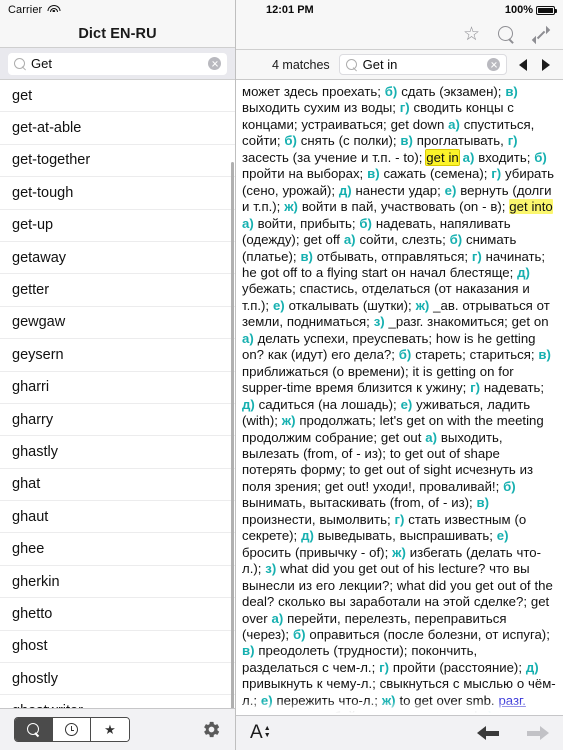 Image resolution: width=563 pixels, height=750 pixels. What do you see at coordinates (422, 64) in the screenshot?
I see `find-input: Get in` at bounding box center [422, 64].